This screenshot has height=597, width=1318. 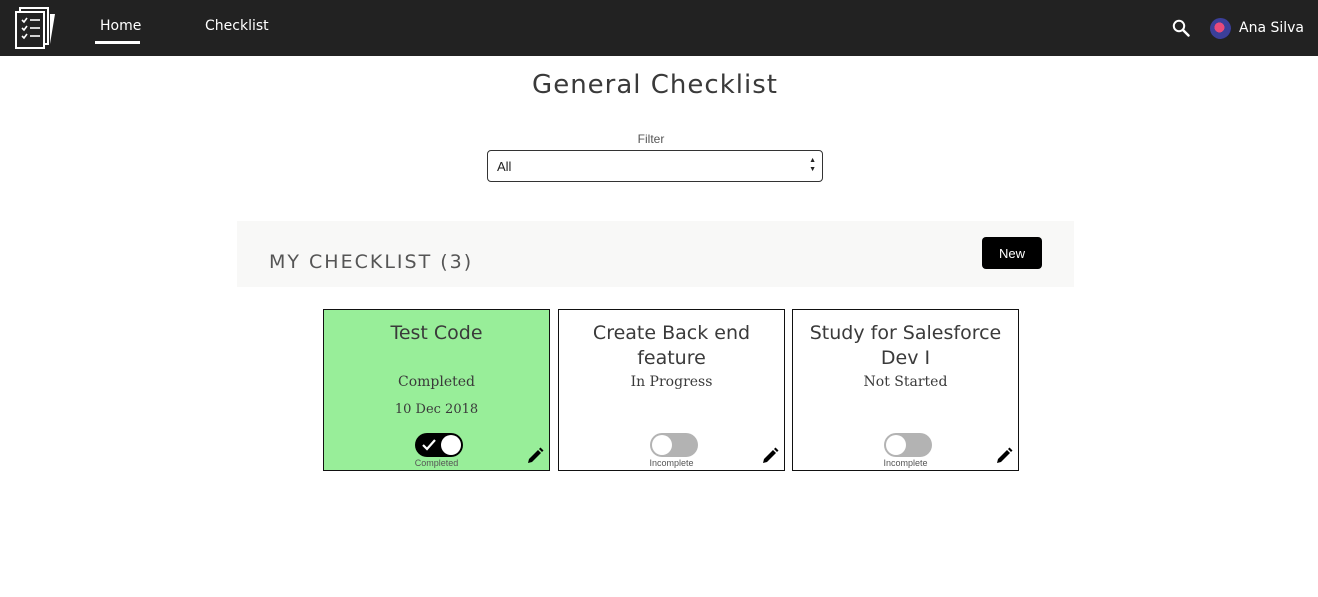 What do you see at coordinates (905, 345) in the screenshot?
I see `card-title: Study for Salesforce Dev I` at bounding box center [905, 345].